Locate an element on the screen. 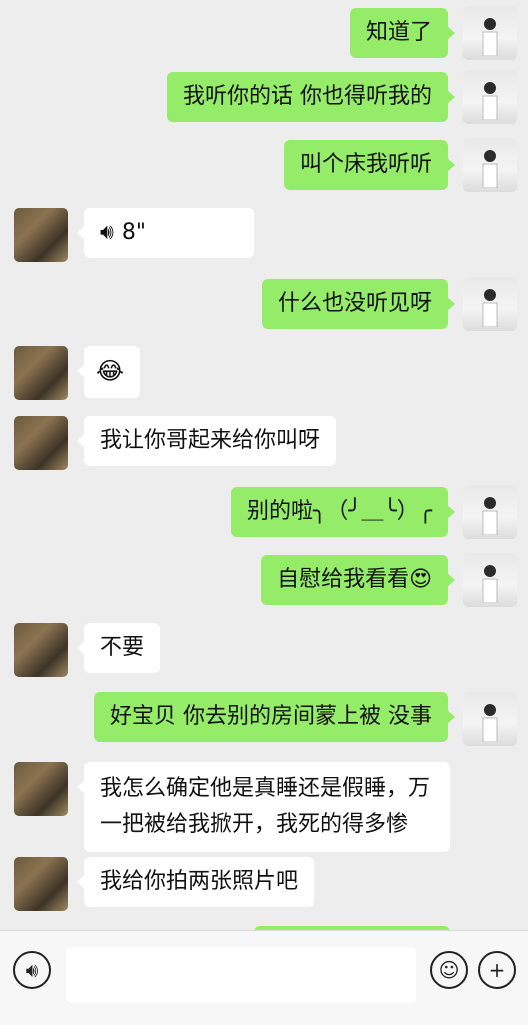  my-message-bubble: 叫个床我听听 is located at coordinates (369, 165).